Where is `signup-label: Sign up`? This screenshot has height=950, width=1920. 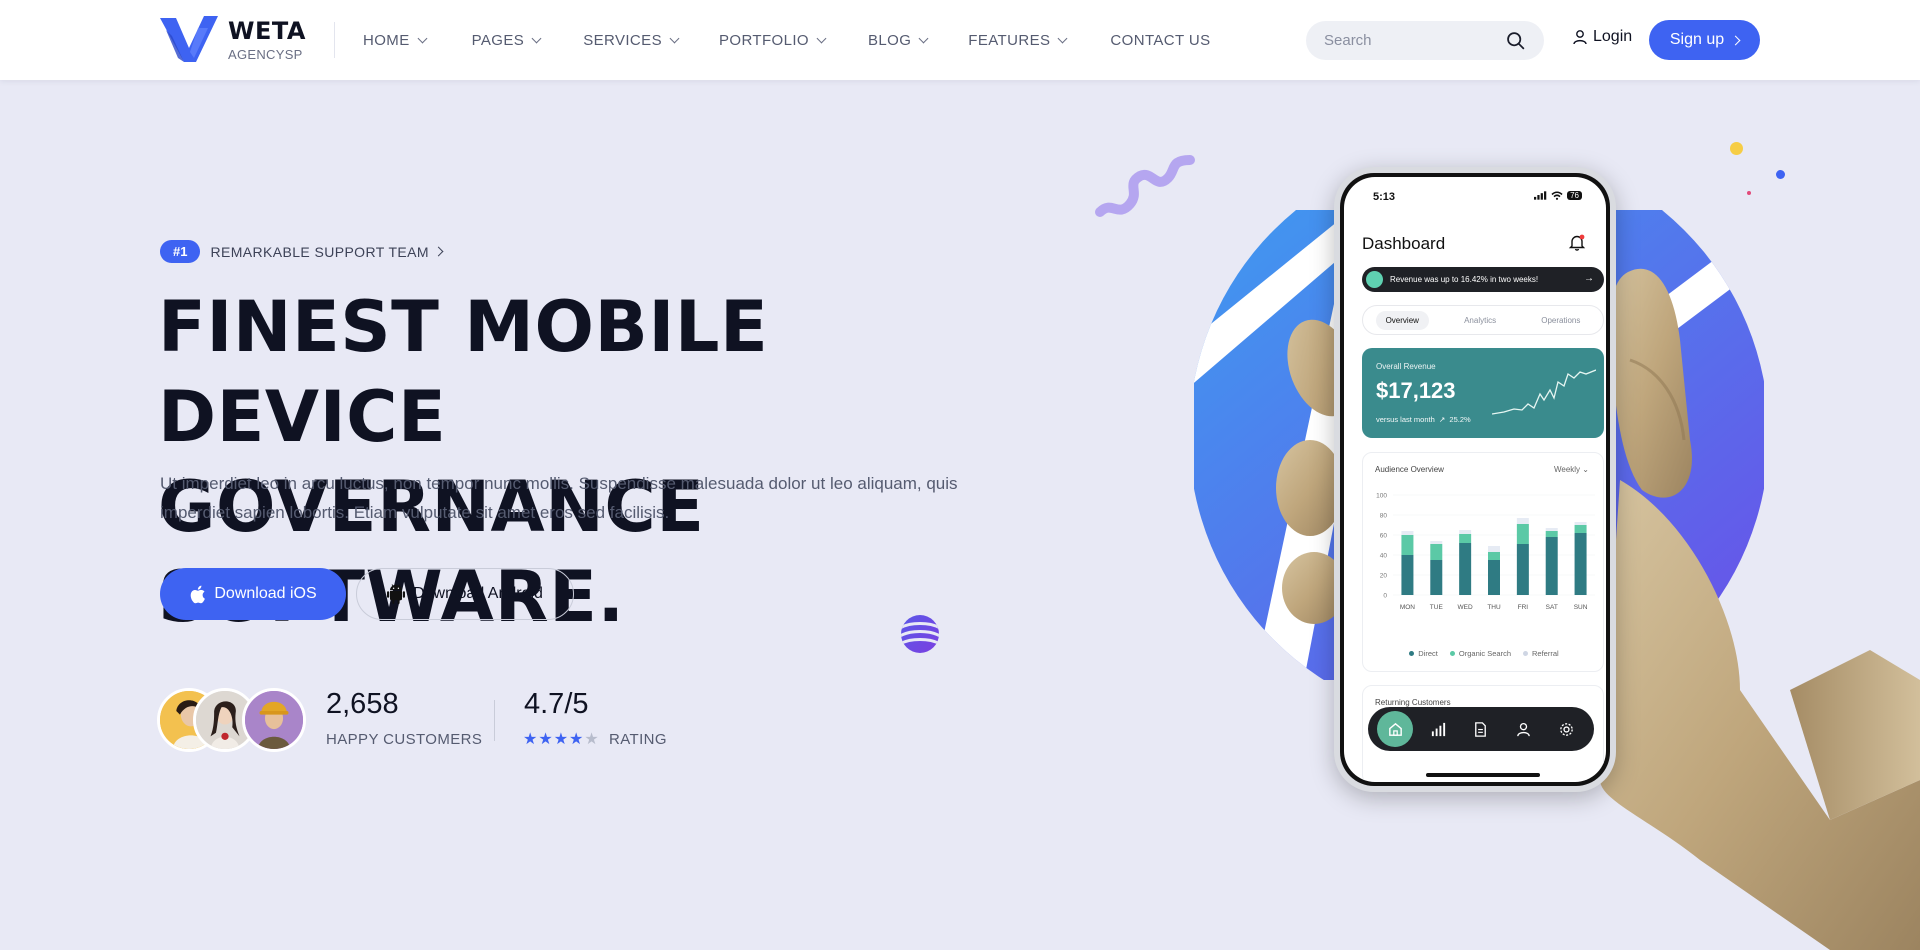 signup-label: Sign up is located at coordinates (1697, 39).